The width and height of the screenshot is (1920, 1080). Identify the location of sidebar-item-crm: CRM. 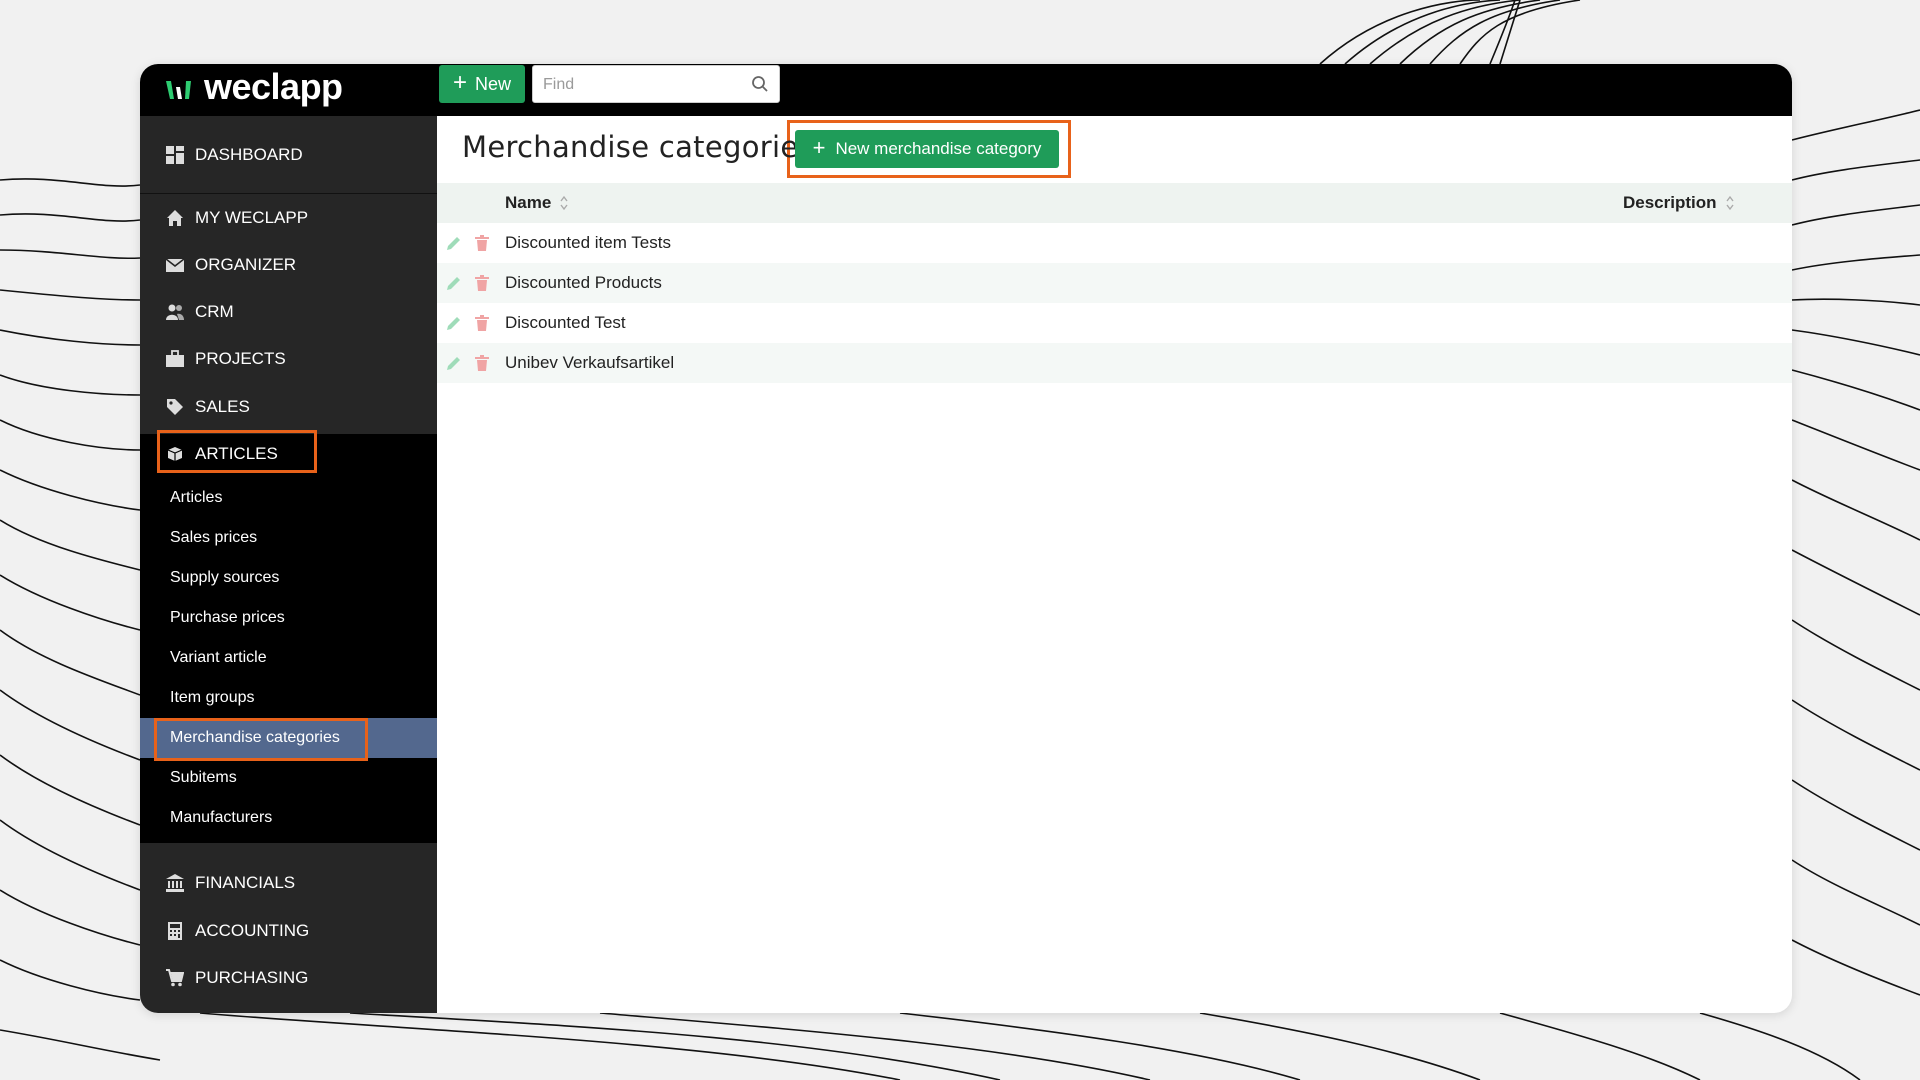
(288, 312).